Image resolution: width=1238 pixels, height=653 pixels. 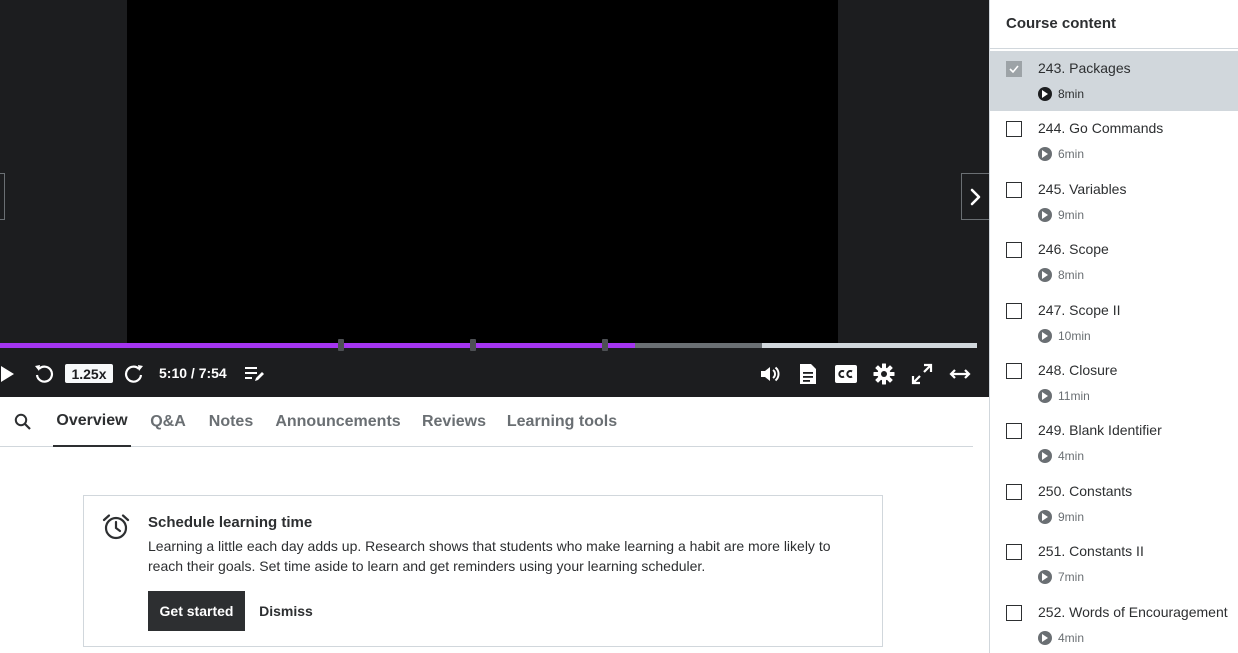 I want to click on next-lecture-button, so click(x=975, y=196).